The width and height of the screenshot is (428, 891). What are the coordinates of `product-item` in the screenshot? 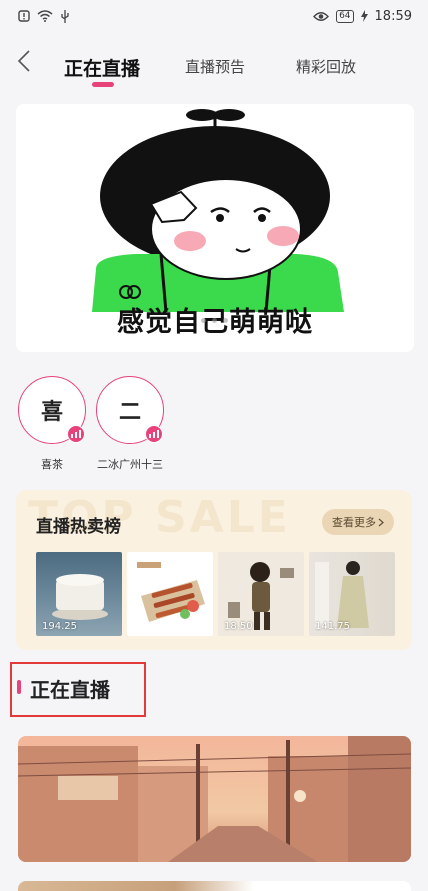 It's located at (170, 594).